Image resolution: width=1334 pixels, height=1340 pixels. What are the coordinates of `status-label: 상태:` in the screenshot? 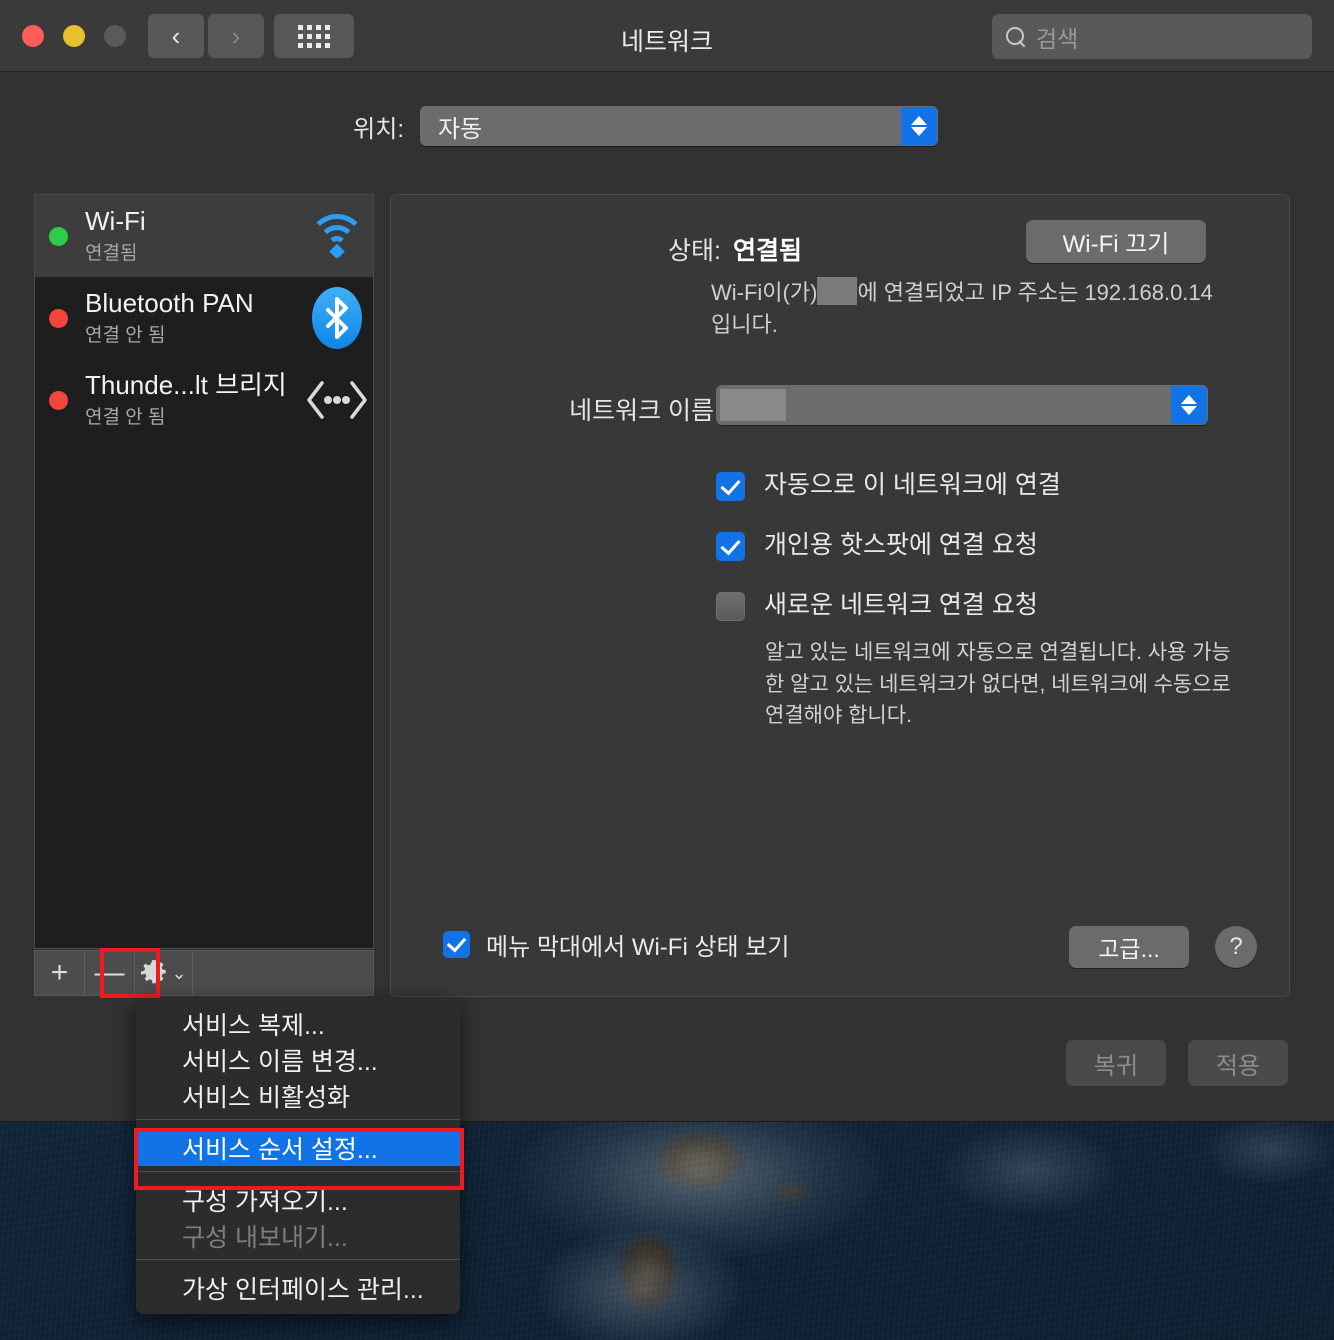 It's located at (694, 251).